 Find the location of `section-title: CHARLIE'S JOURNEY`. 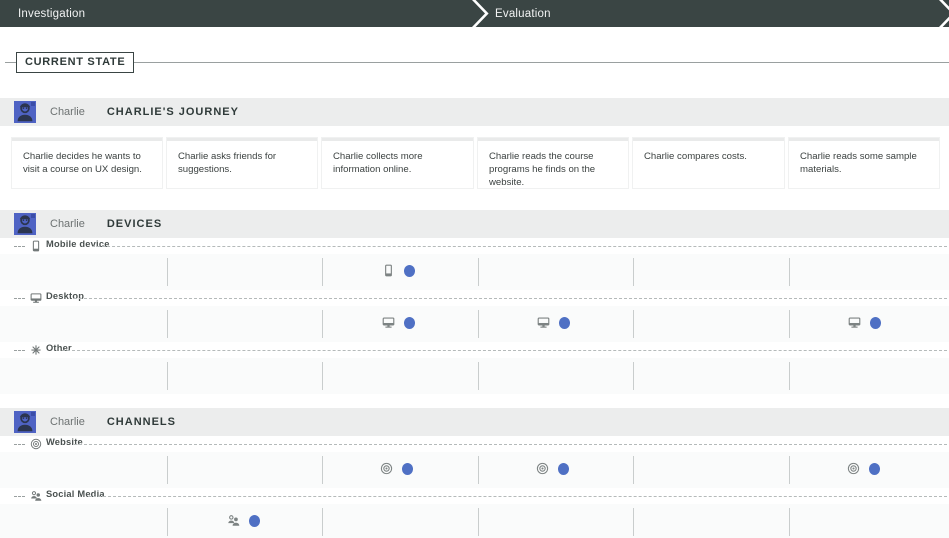

section-title: CHARLIE'S JOURNEY is located at coordinates (172, 112).